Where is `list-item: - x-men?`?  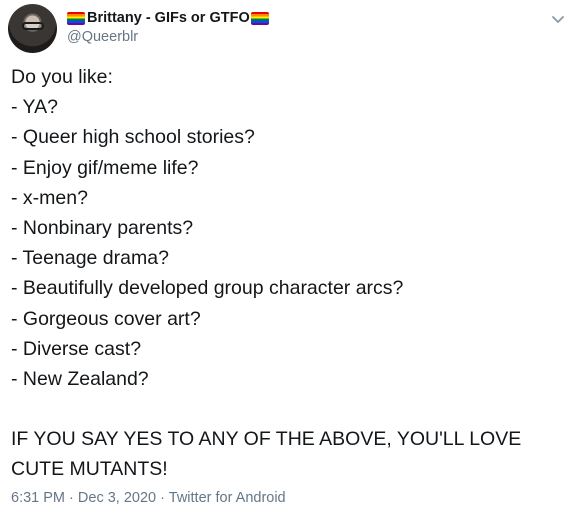 list-item: - x-men? is located at coordinates (49, 197).